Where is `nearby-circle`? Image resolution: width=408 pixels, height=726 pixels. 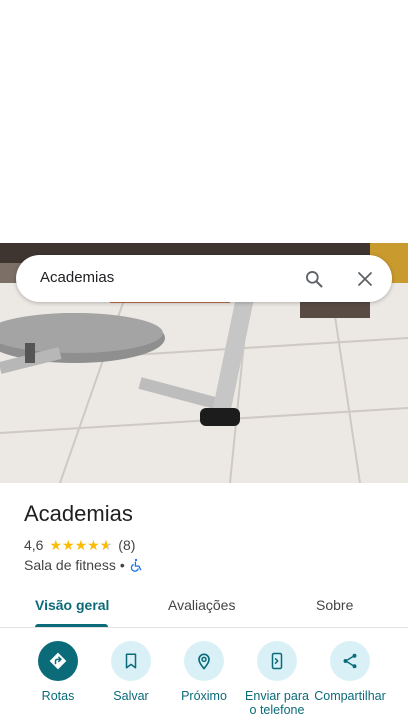 nearby-circle is located at coordinates (204, 661).